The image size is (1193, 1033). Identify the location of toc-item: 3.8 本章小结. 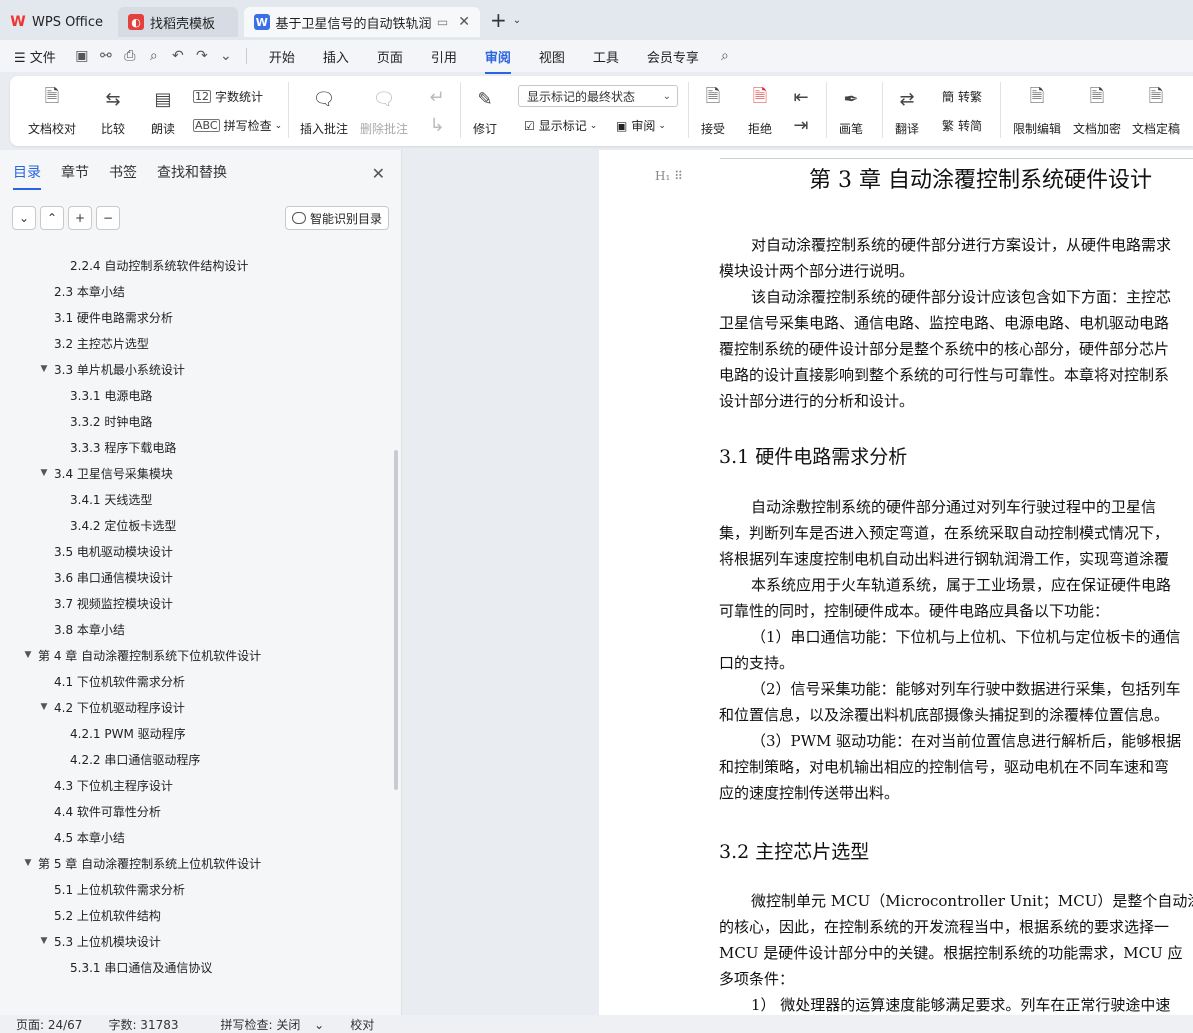
(201, 629).